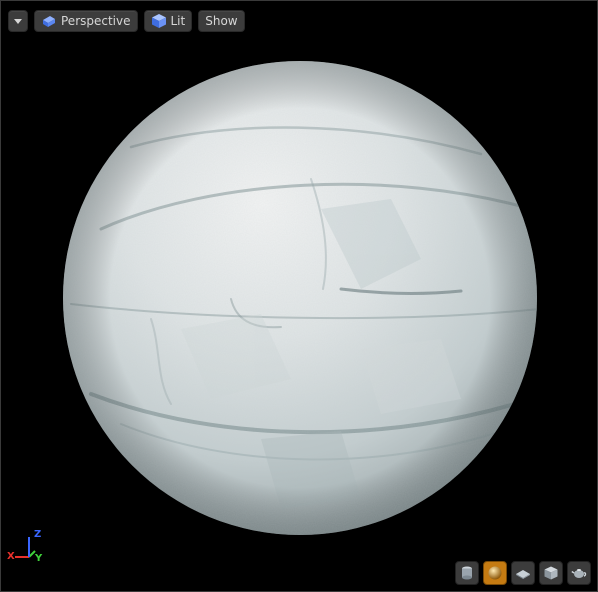  I want to click on perspective-cube-icon, so click(49, 21).